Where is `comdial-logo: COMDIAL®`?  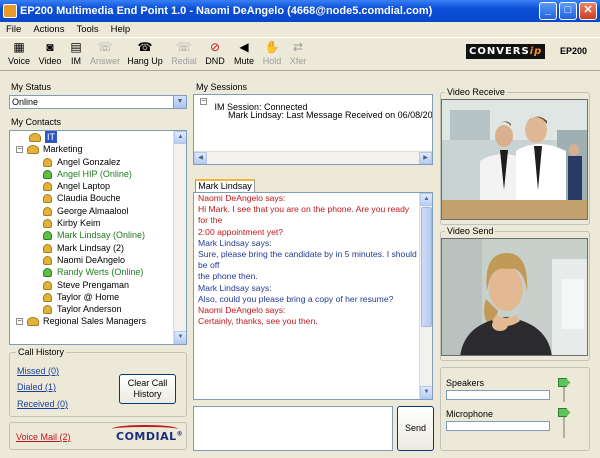 comdial-logo: COMDIAL® is located at coordinates (147, 434).